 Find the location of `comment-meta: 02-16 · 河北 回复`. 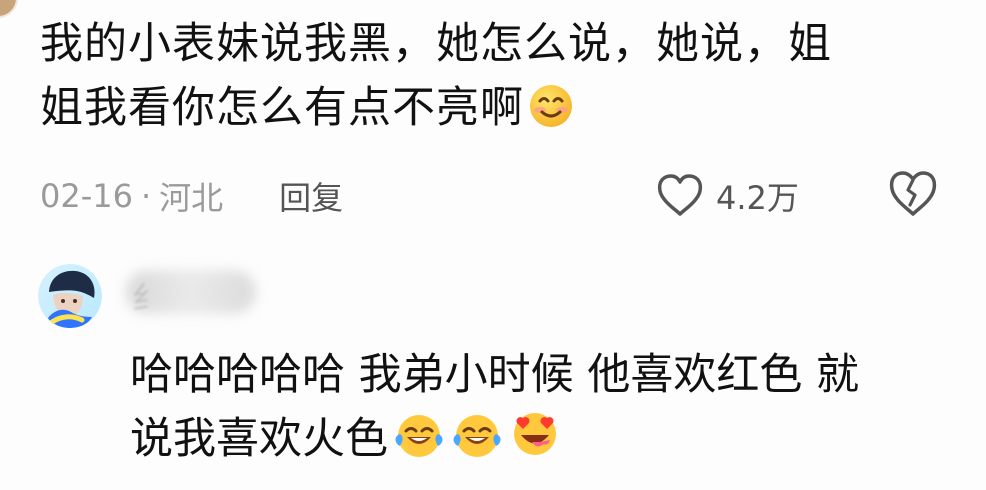

comment-meta: 02-16 · 河北 回复 is located at coordinates (191, 196).